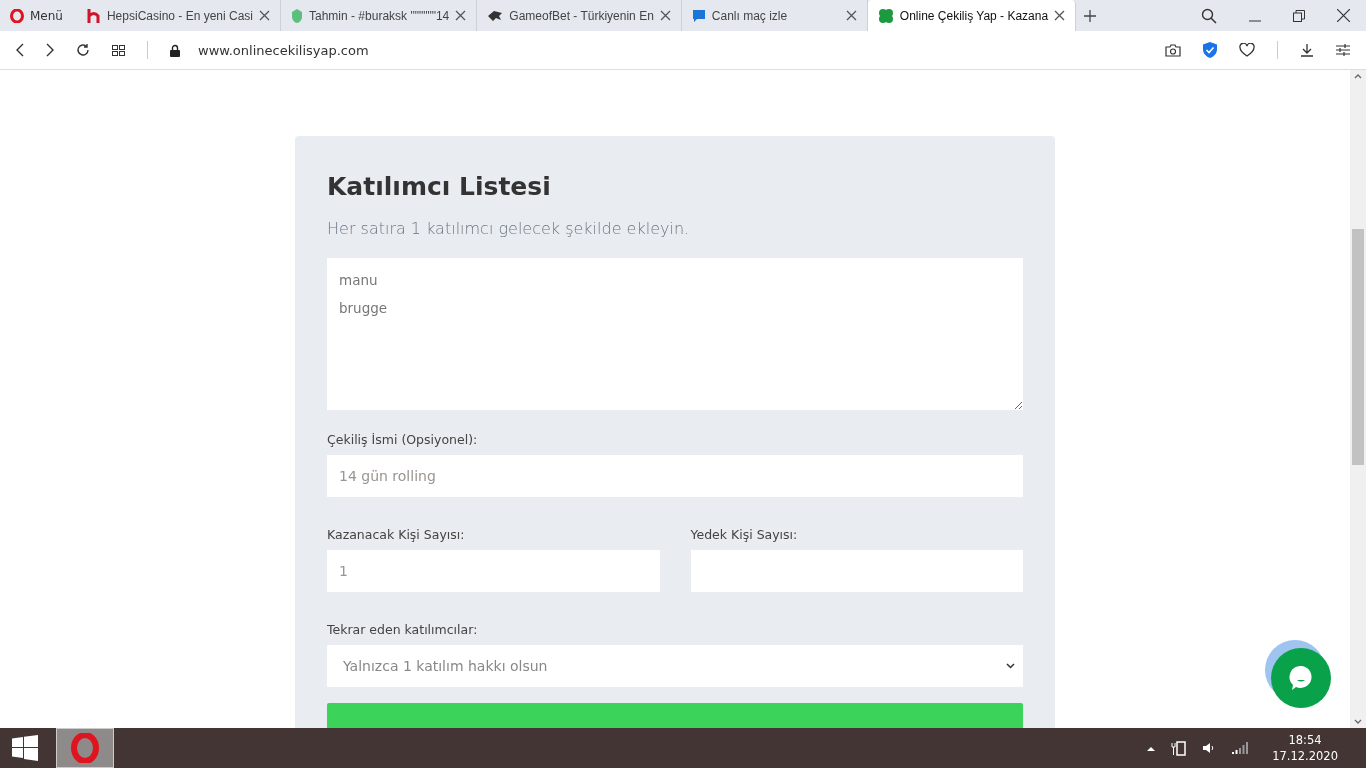 The width and height of the screenshot is (1366, 768). What do you see at coordinates (297, 15) in the screenshot?
I see `shield-icon` at bounding box center [297, 15].